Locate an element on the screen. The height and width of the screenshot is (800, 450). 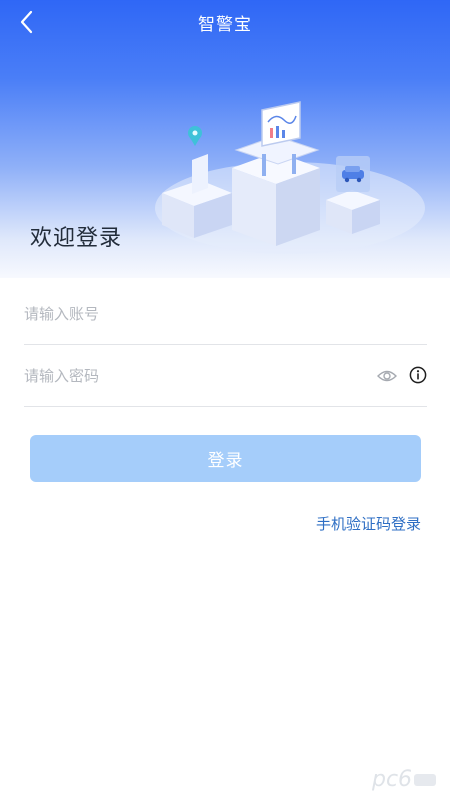
account-input is located at coordinates (225, 313).